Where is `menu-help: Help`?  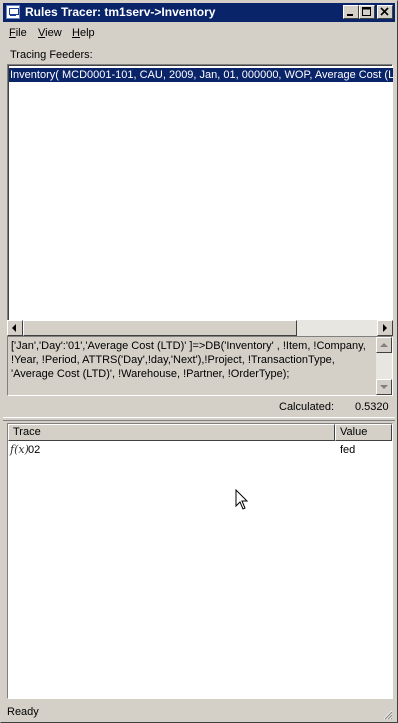 menu-help: Help is located at coordinates (83, 33).